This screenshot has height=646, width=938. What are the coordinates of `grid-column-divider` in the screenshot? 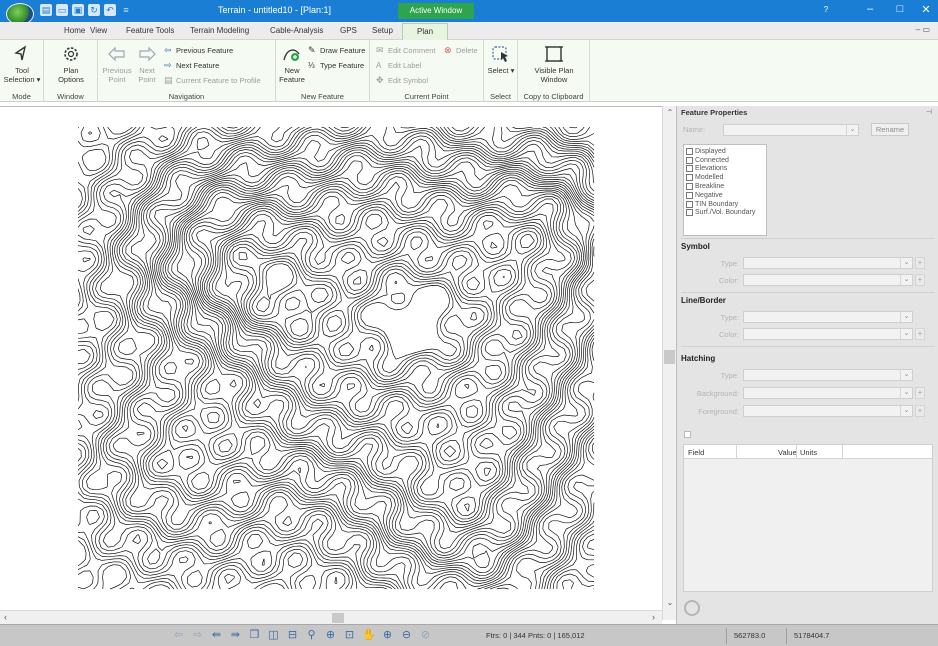 It's located at (796, 452).